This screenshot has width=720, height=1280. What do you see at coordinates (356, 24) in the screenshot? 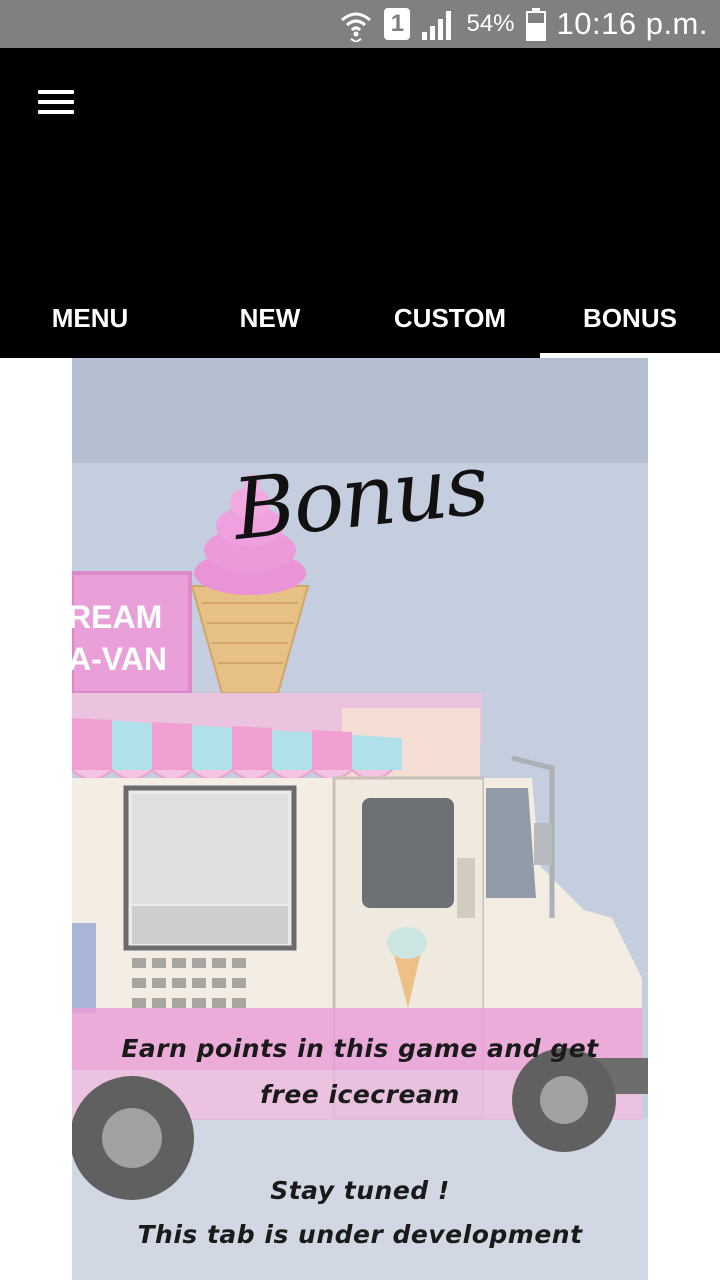
I see `wifi-icon` at bounding box center [356, 24].